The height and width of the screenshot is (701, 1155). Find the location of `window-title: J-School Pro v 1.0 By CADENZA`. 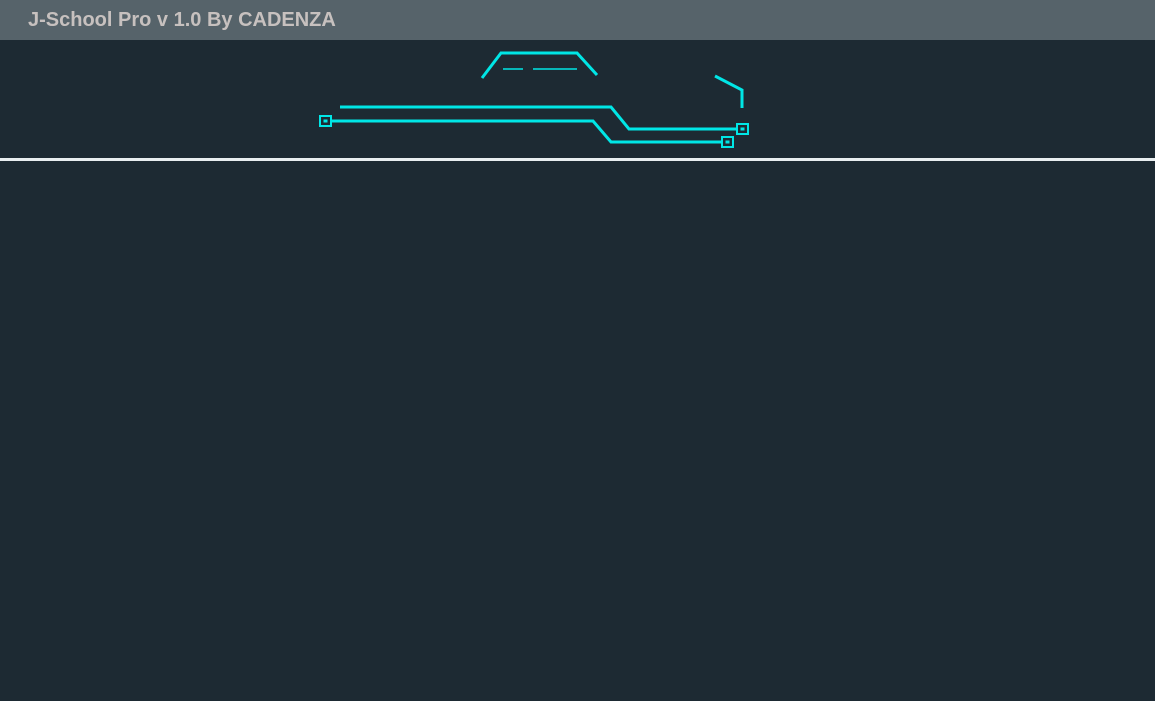

window-title: J-School Pro v 1.0 By CADENZA is located at coordinates (182, 20).